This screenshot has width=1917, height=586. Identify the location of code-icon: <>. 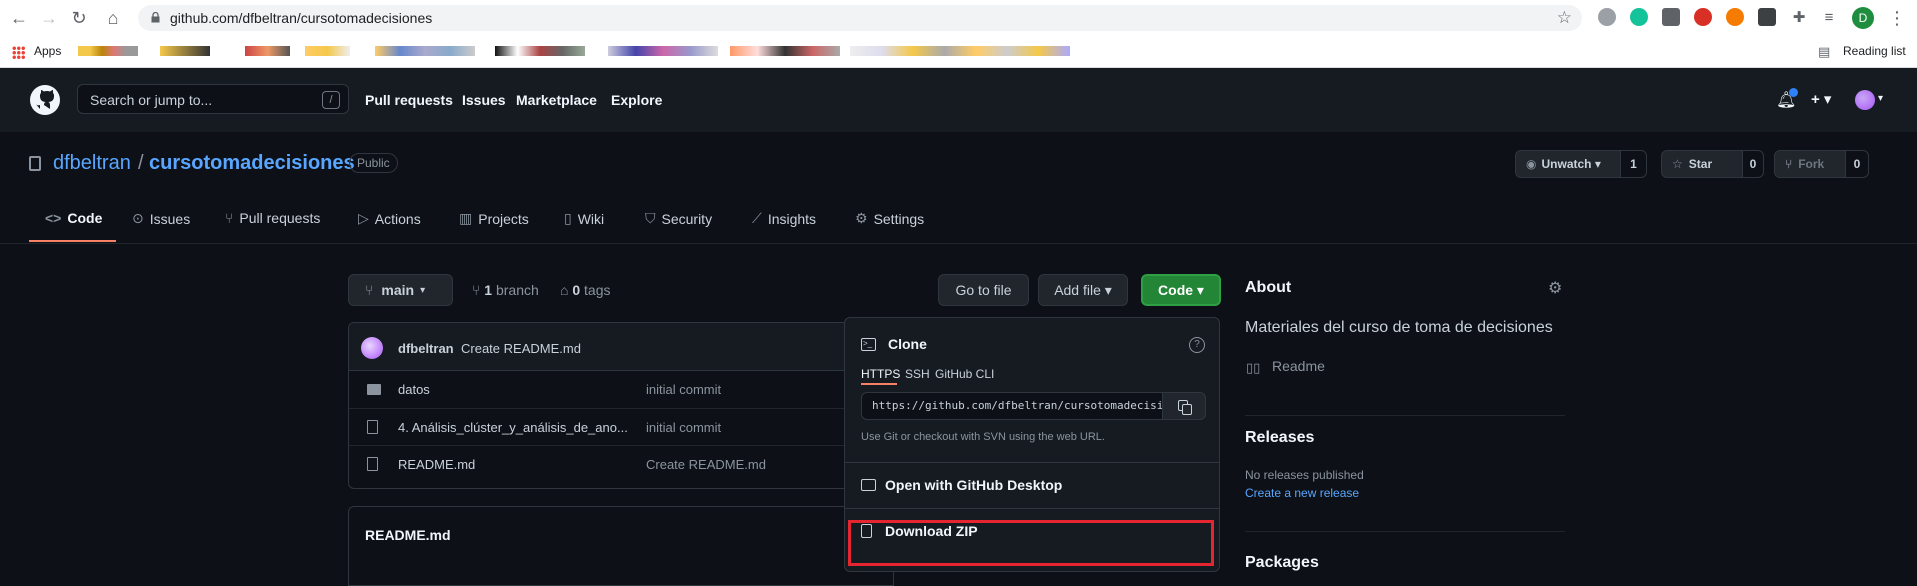
(53, 218).